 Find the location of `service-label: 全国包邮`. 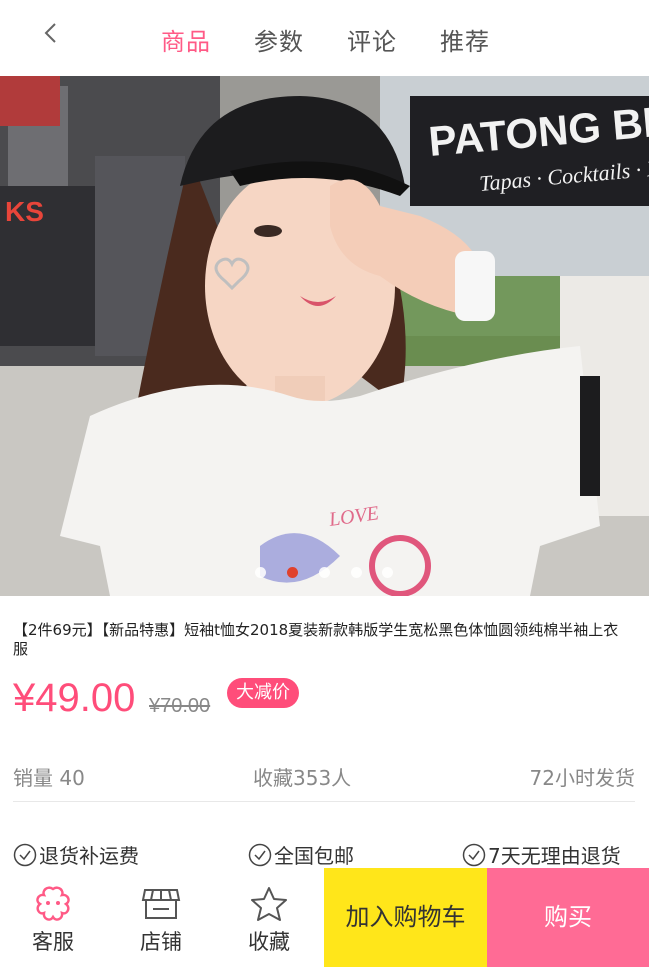

service-label: 全国包邮 is located at coordinates (314, 856).